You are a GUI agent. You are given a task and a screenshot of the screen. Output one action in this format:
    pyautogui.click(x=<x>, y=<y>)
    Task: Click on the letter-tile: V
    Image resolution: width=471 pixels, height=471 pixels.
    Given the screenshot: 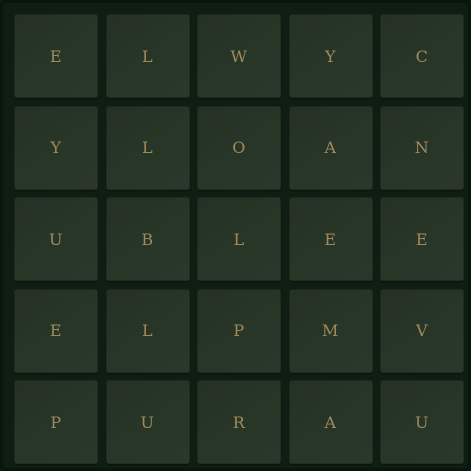 What is the action you would take?
    pyautogui.click(x=422, y=330)
    